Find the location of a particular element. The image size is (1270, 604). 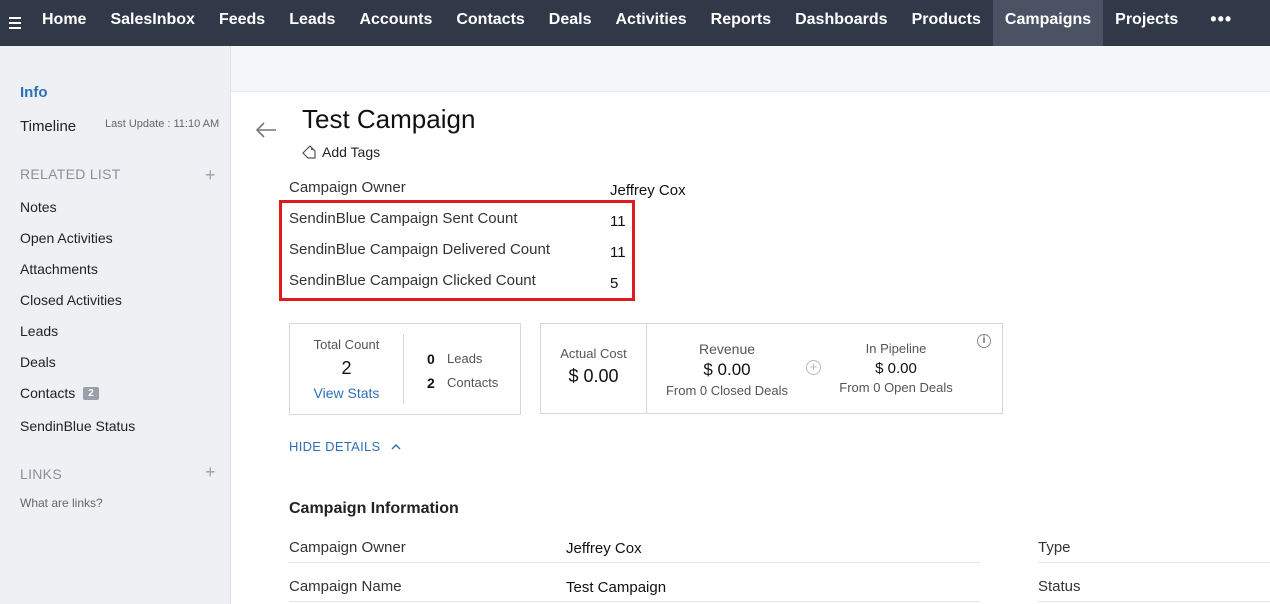

sidebar-item-label: Contacts is located at coordinates (48, 393).